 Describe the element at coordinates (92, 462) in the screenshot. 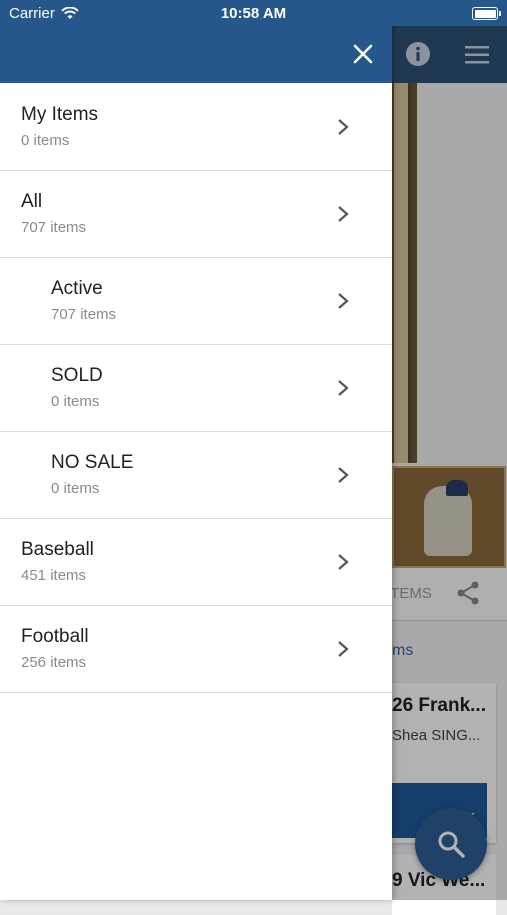

I see `category-label: NO SALE` at that location.